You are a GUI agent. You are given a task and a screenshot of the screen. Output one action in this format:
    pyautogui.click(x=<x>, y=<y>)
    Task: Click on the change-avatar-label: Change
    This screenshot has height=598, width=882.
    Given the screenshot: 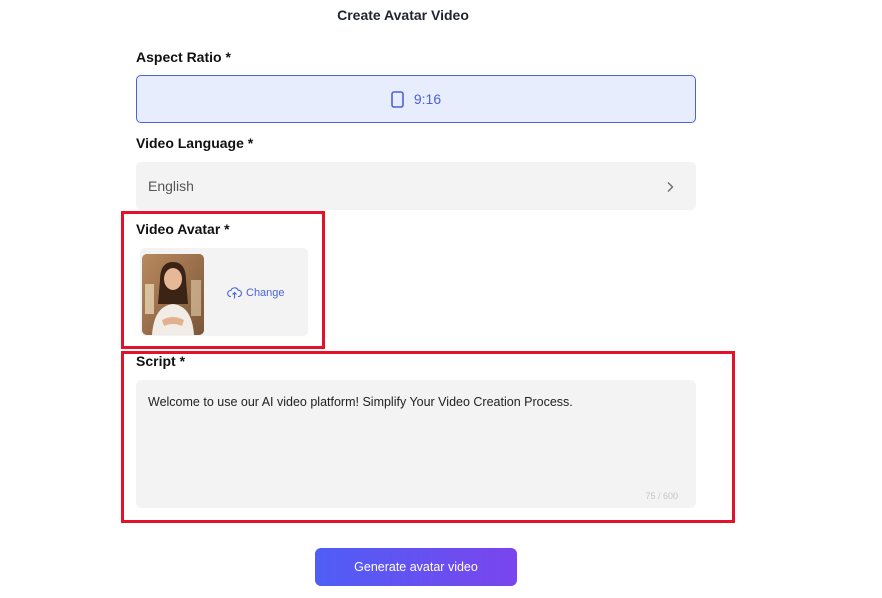 What is the action you would take?
    pyautogui.click(x=265, y=292)
    